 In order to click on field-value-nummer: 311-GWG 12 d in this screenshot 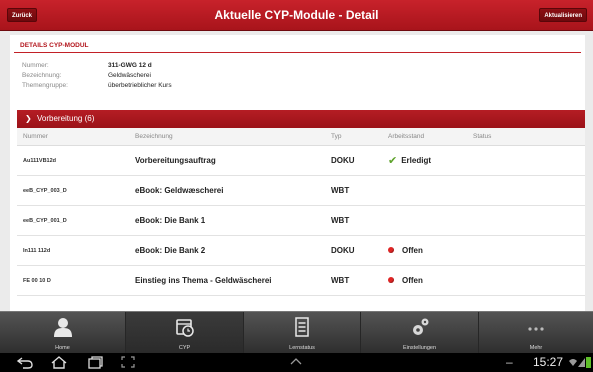, I will do `click(130, 65)`.